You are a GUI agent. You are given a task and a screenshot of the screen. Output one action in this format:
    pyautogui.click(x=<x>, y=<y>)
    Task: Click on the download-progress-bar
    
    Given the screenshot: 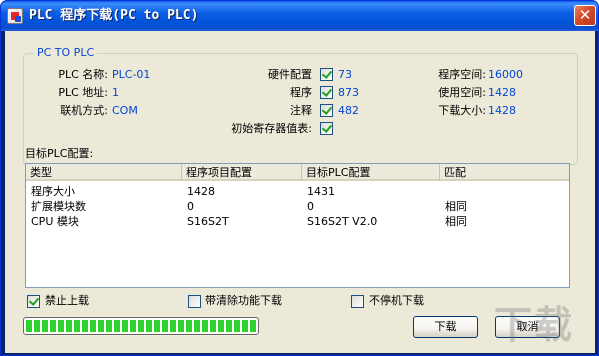 What is the action you would take?
    pyautogui.click(x=141, y=326)
    